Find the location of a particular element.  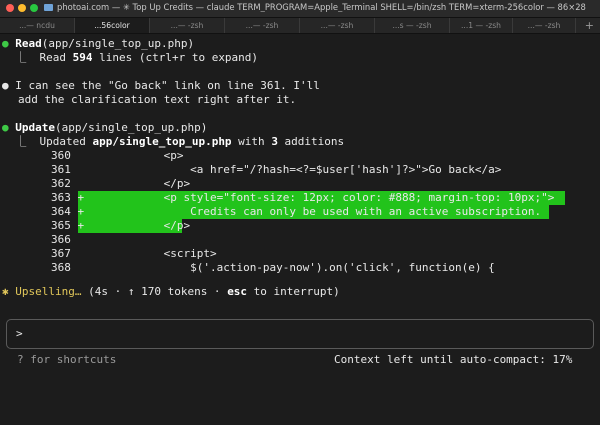

diff-line: 367 <script> is located at coordinates (134, 254).